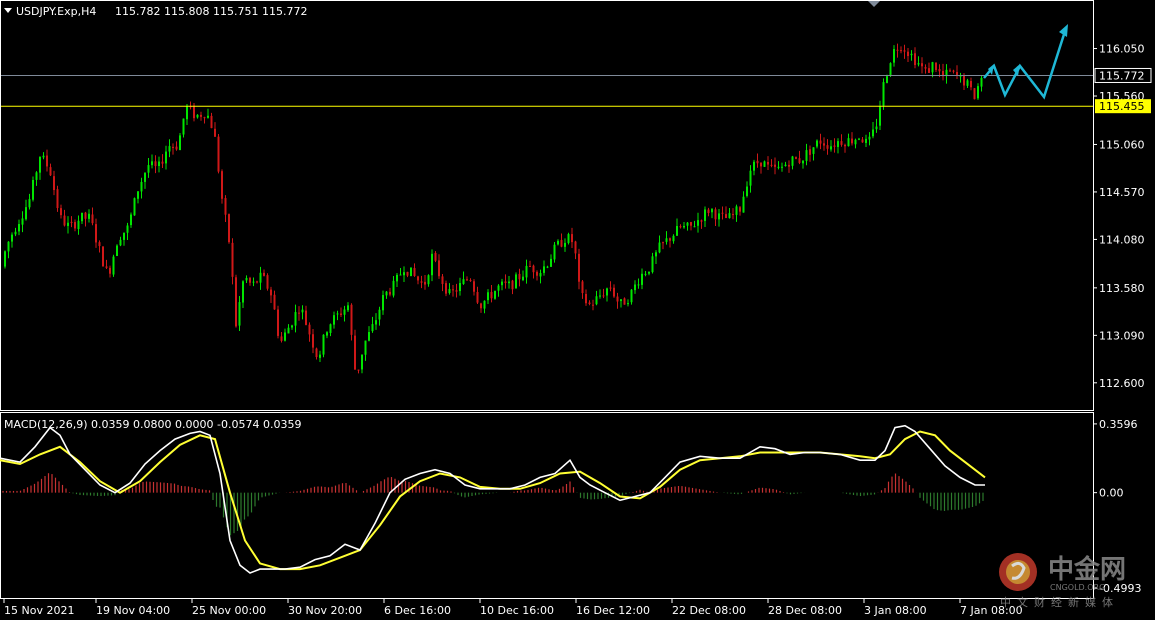 The width and height of the screenshot is (1155, 620). Describe the element at coordinates (709, 610) in the screenshot. I see `time-tick-label-7: 22 Dec 08:00` at that location.